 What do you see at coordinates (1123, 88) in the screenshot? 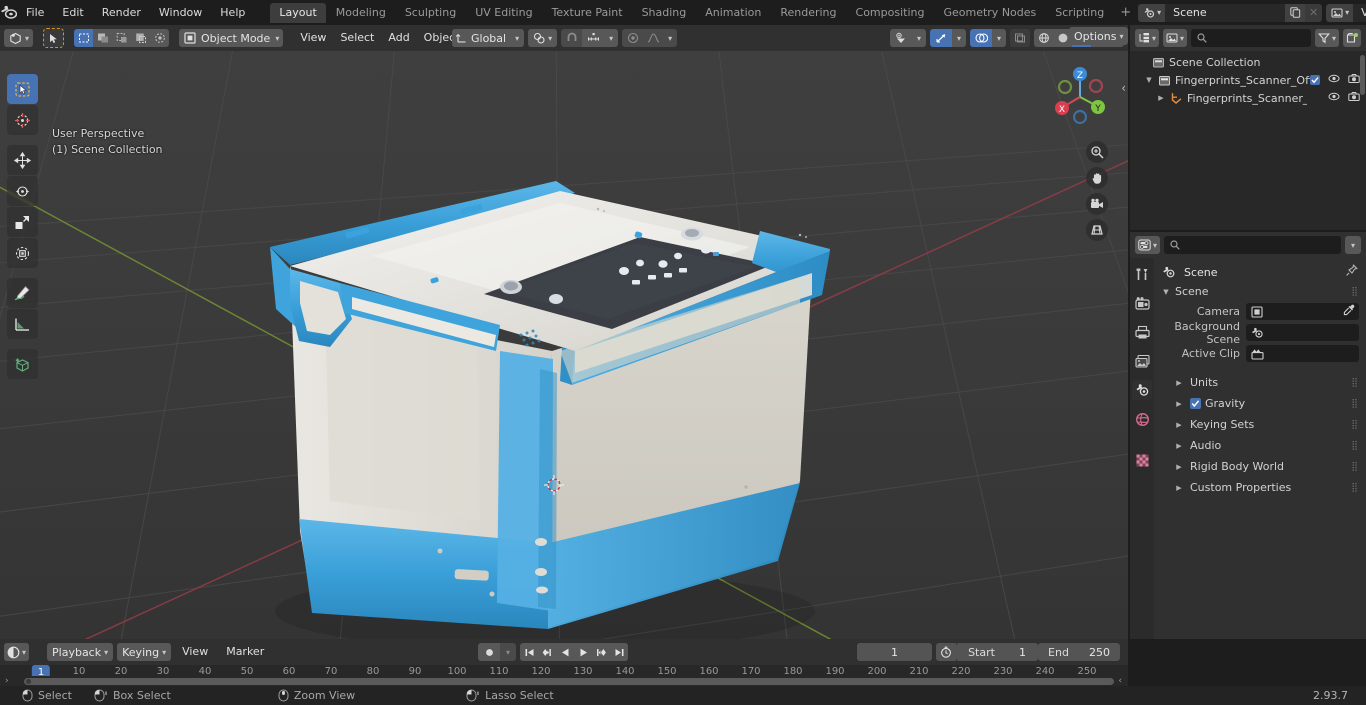
I see `sidebar-collapse-arrow-icon: ‹` at bounding box center [1123, 88].